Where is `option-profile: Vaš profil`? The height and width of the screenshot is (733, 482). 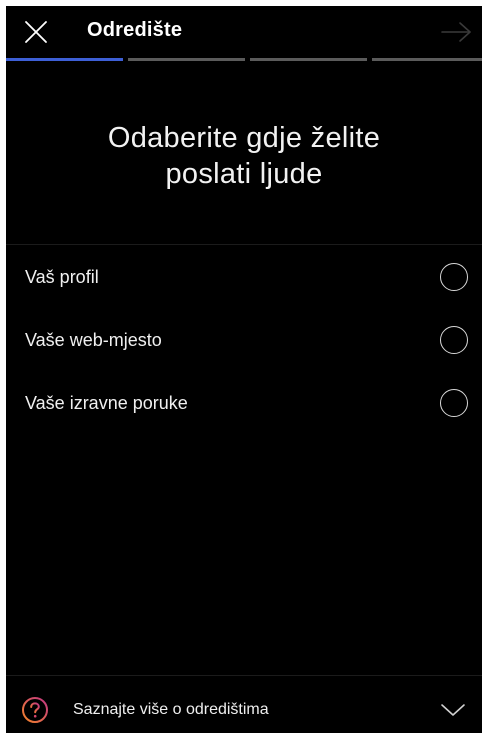
option-profile: Vaš profil is located at coordinates (244, 278).